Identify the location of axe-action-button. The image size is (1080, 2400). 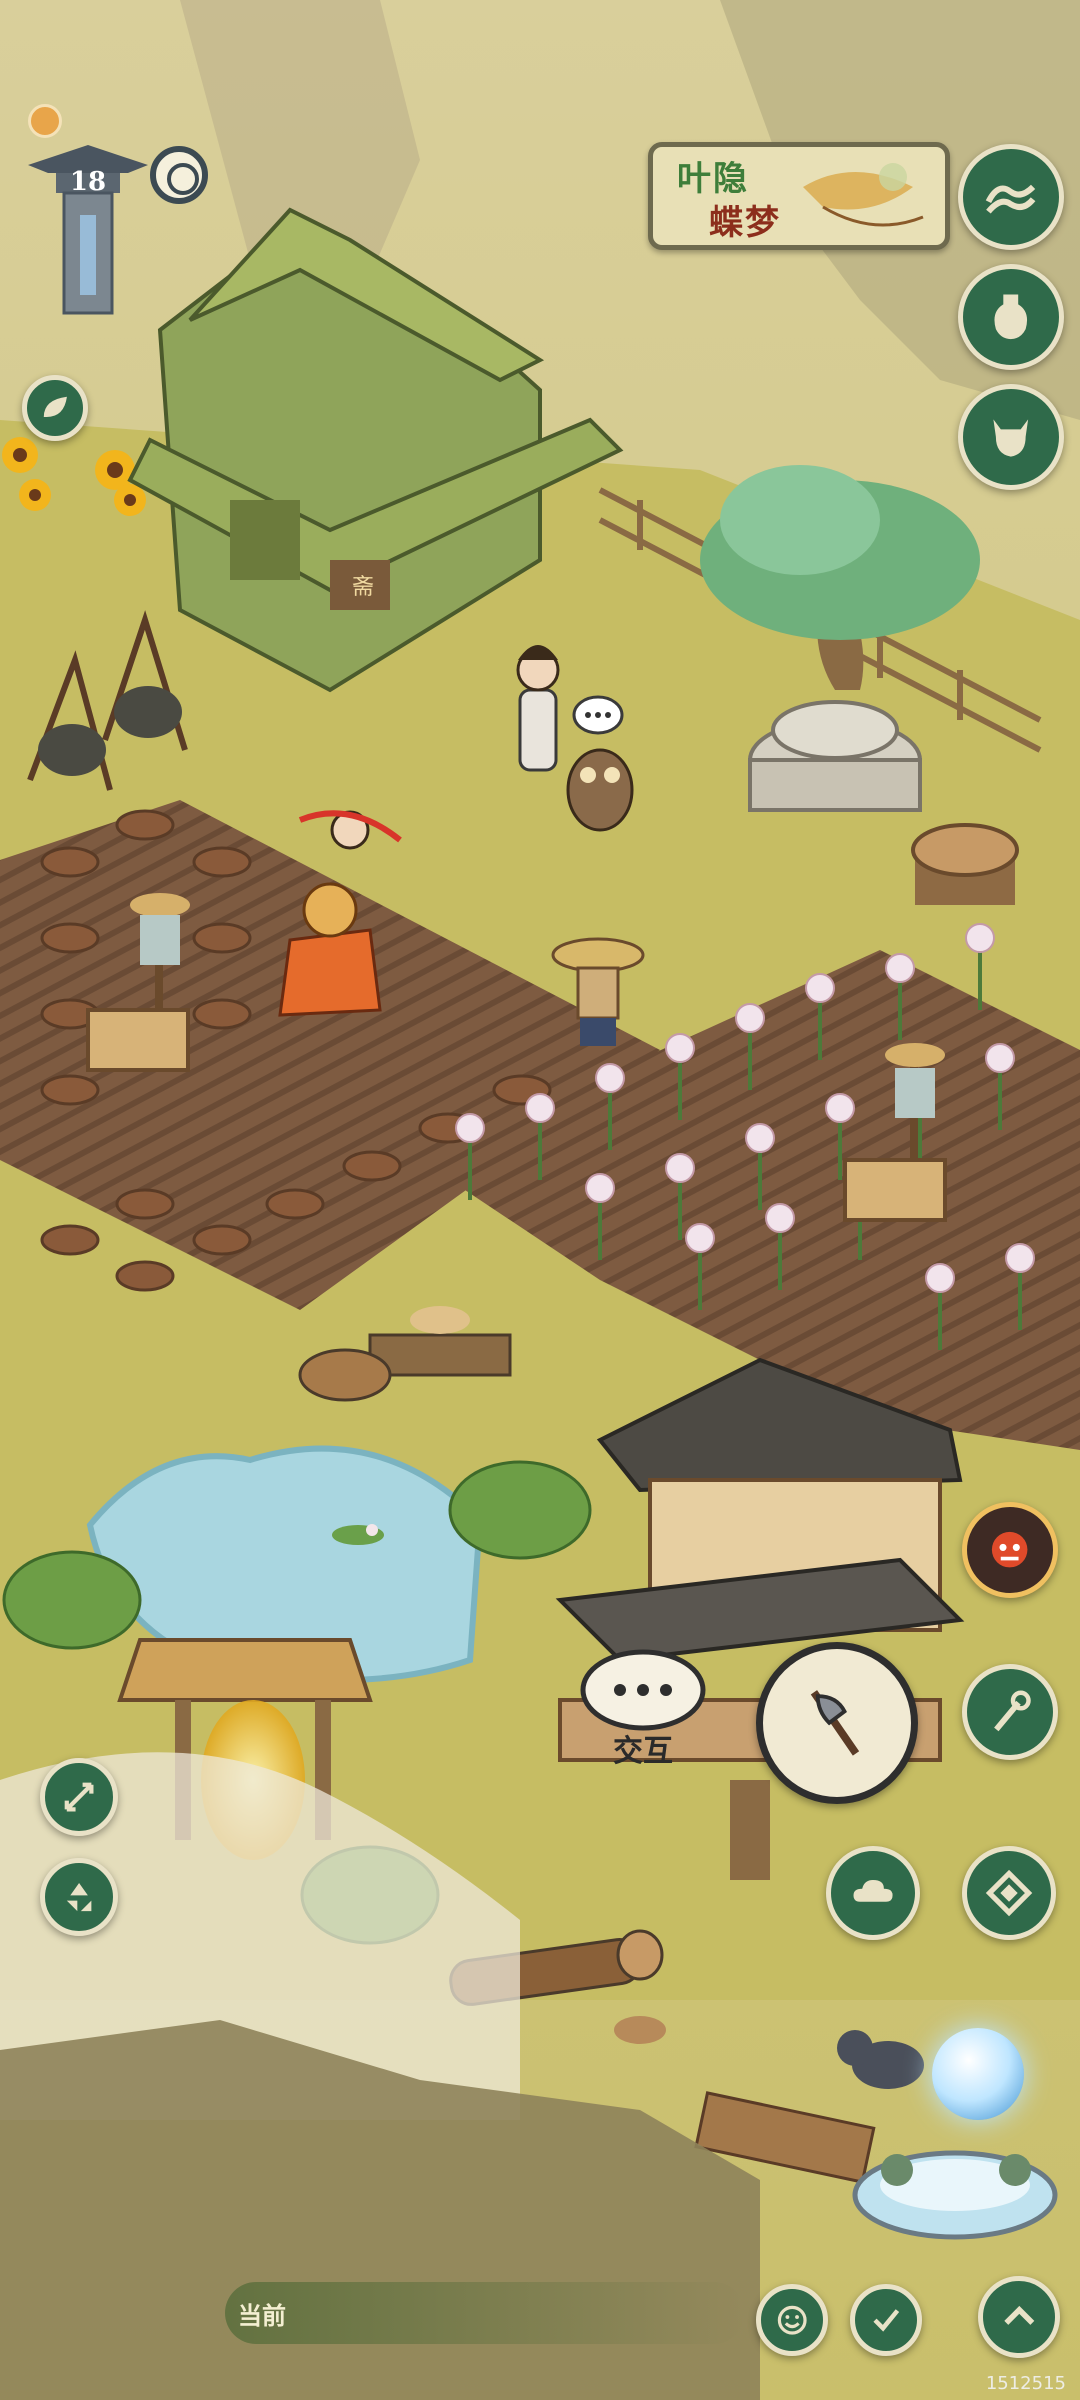
(837, 1723).